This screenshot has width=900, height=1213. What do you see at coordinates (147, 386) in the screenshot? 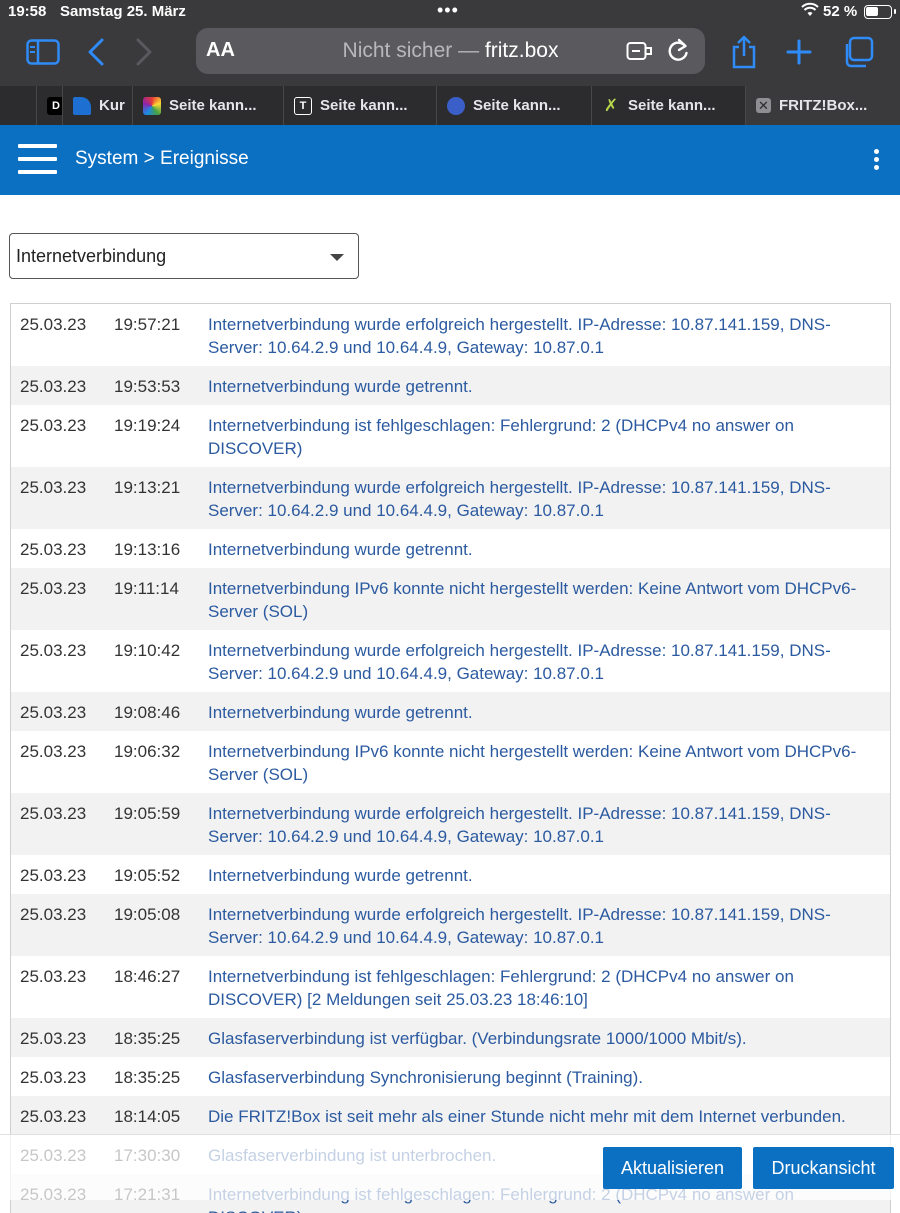
I see `event-time: 19:53:53` at bounding box center [147, 386].